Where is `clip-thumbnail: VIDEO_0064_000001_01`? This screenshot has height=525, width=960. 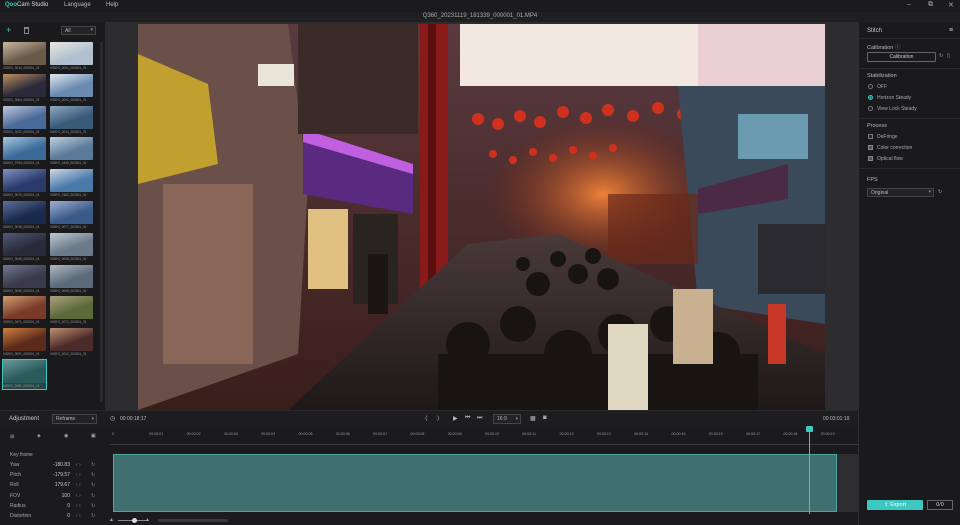 clip-thumbnail: VIDEO_0064_000001_01 is located at coordinates (24, 88).